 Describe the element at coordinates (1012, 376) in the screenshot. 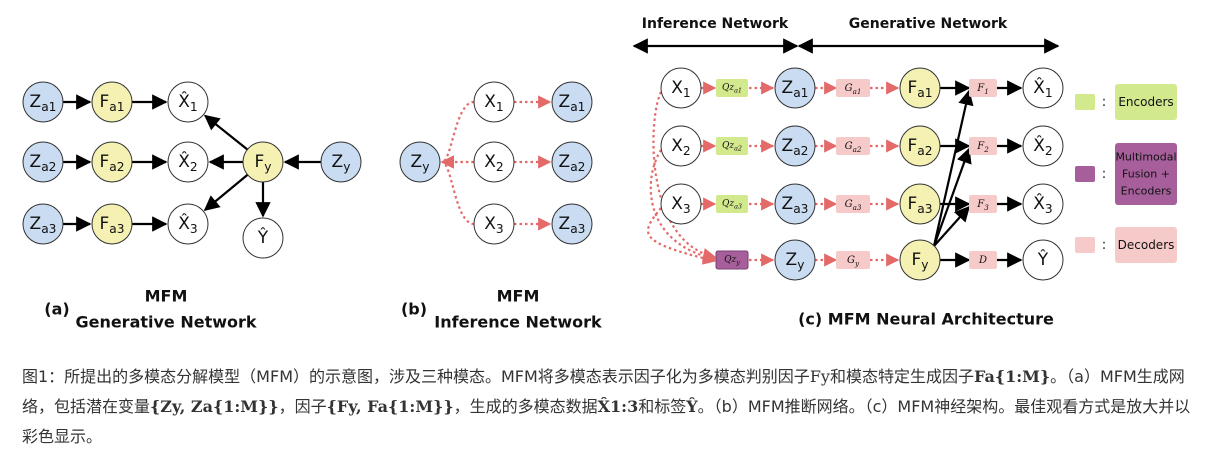

I see `caption-fa: Fa{1:M}` at that location.